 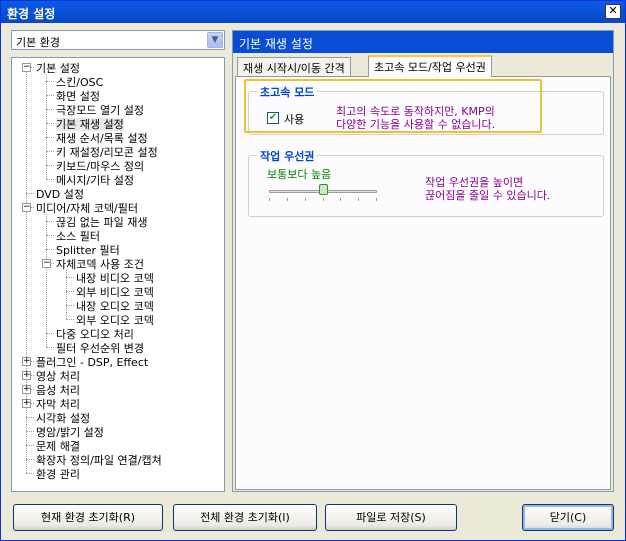 I want to click on priority-slider, so click(x=325, y=193).